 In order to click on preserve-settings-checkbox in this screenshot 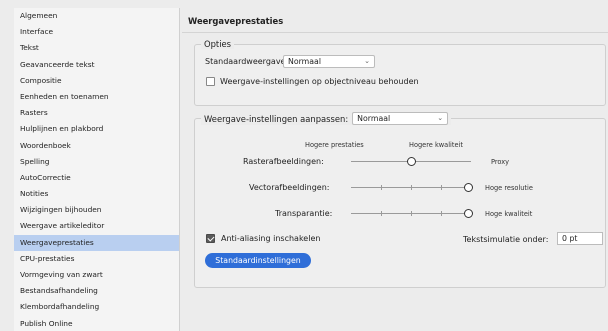, I will do `click(210, 81)`.